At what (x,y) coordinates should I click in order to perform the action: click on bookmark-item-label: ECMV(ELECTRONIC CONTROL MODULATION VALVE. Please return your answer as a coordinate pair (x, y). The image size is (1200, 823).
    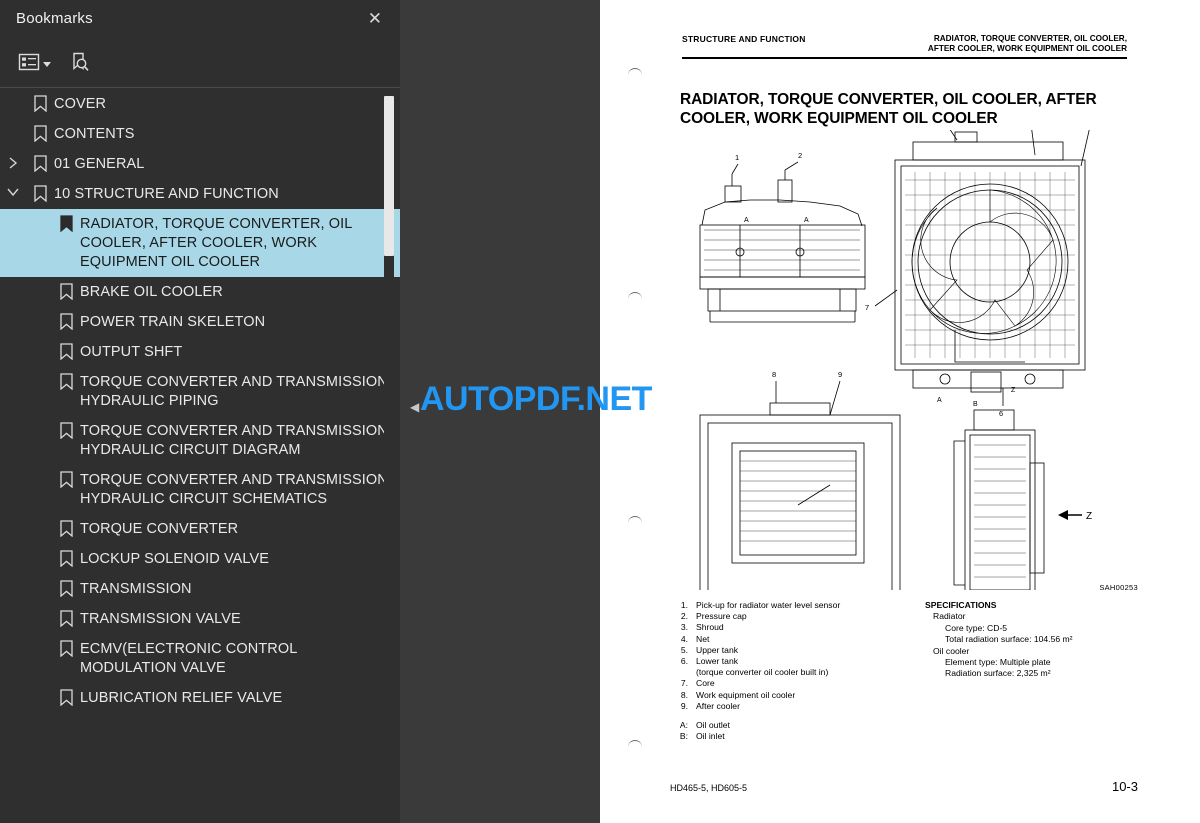
    Looking at the image, I should click on (188, 658).